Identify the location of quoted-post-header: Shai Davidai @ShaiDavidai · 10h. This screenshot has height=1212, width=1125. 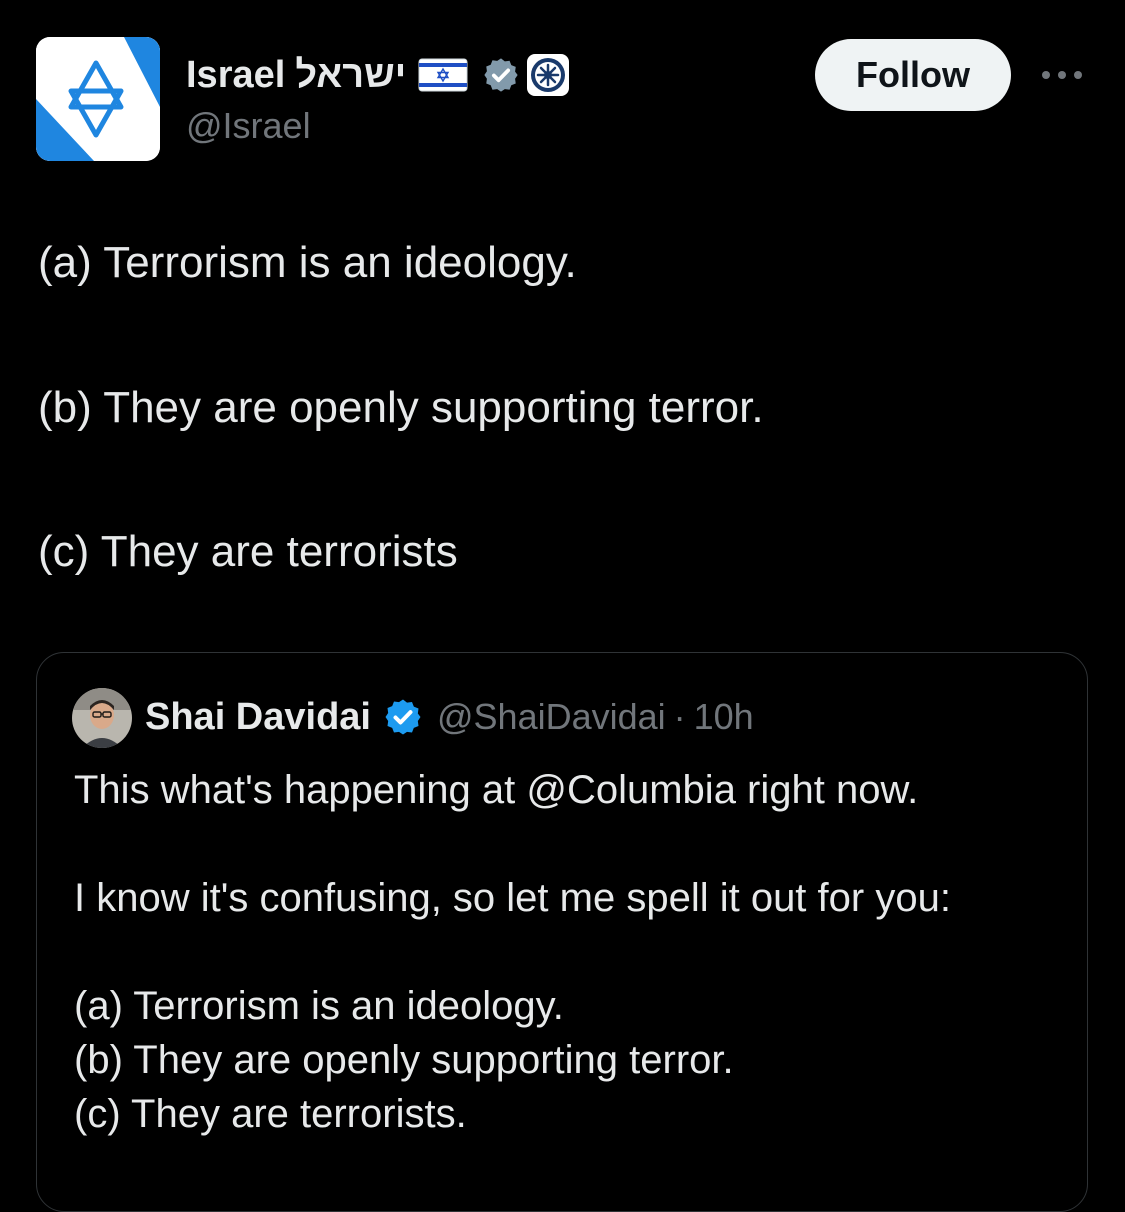
(449, 717).